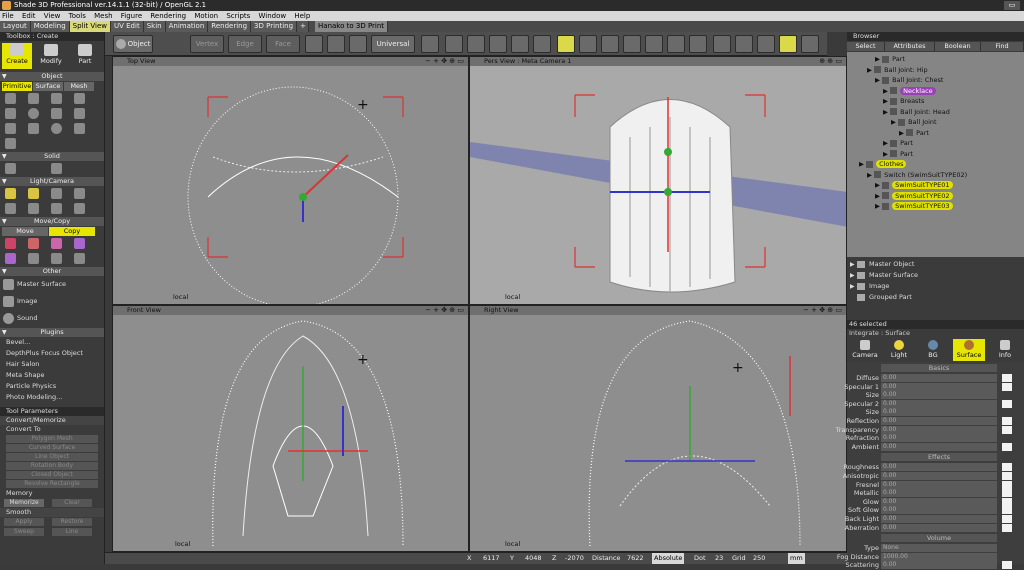 The image size is (1024, 570). Describe the element at coordinates (24, 522) in the screenshot. I see `smooth-apply-button: Apply` at that location.